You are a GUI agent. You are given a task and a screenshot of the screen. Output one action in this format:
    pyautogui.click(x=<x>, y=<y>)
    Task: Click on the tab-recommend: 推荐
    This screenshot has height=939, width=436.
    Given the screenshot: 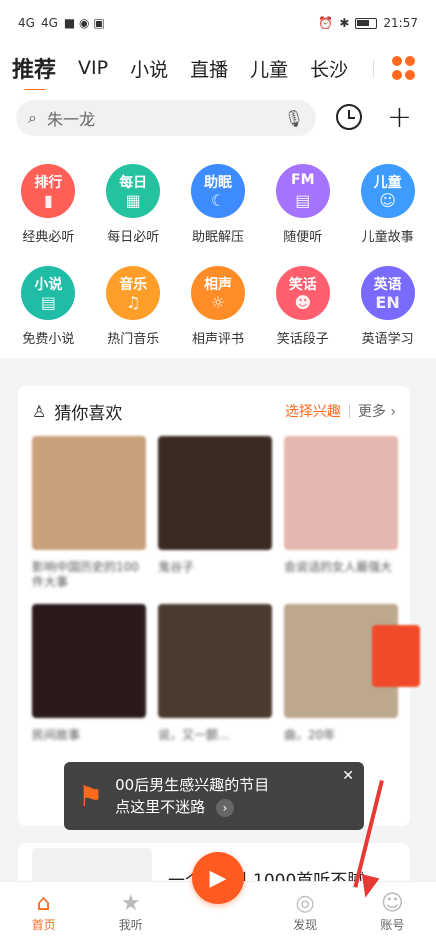 What is the action you would take?
    pyautogui.click(x=34, y=72)
    